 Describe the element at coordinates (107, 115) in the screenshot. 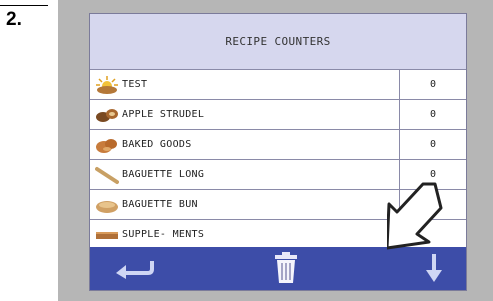

I see `strudel-icon` at that location.